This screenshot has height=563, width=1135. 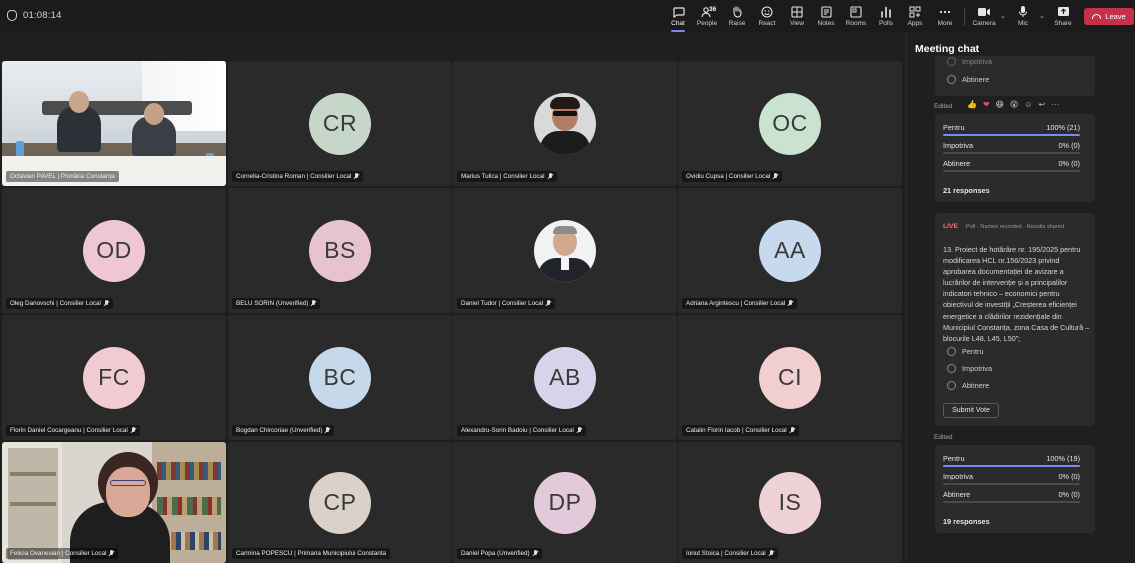 I want to click on participant-tile: OD Oleg Danovschi | Consilier Local, so click(x=114, y=250).